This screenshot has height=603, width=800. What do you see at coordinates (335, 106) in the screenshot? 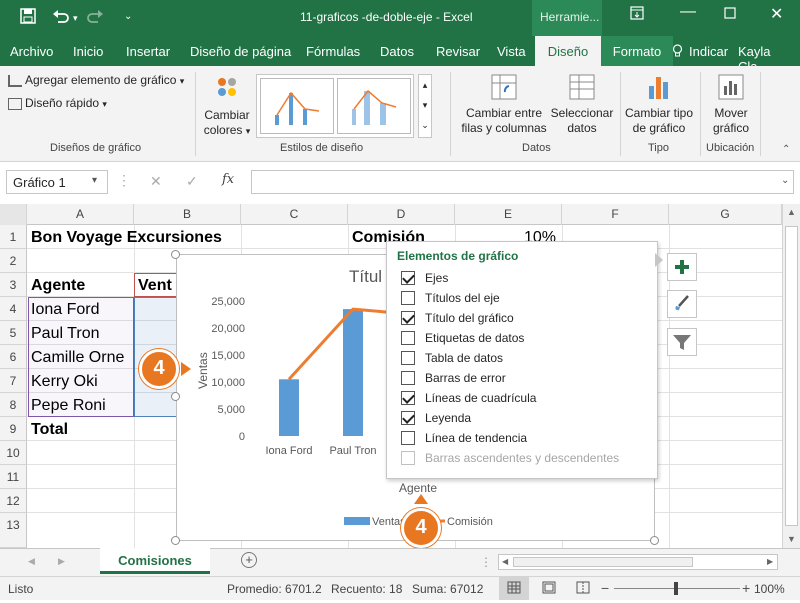
I see `chart-style-gallery` at bounding box center [335, 106].